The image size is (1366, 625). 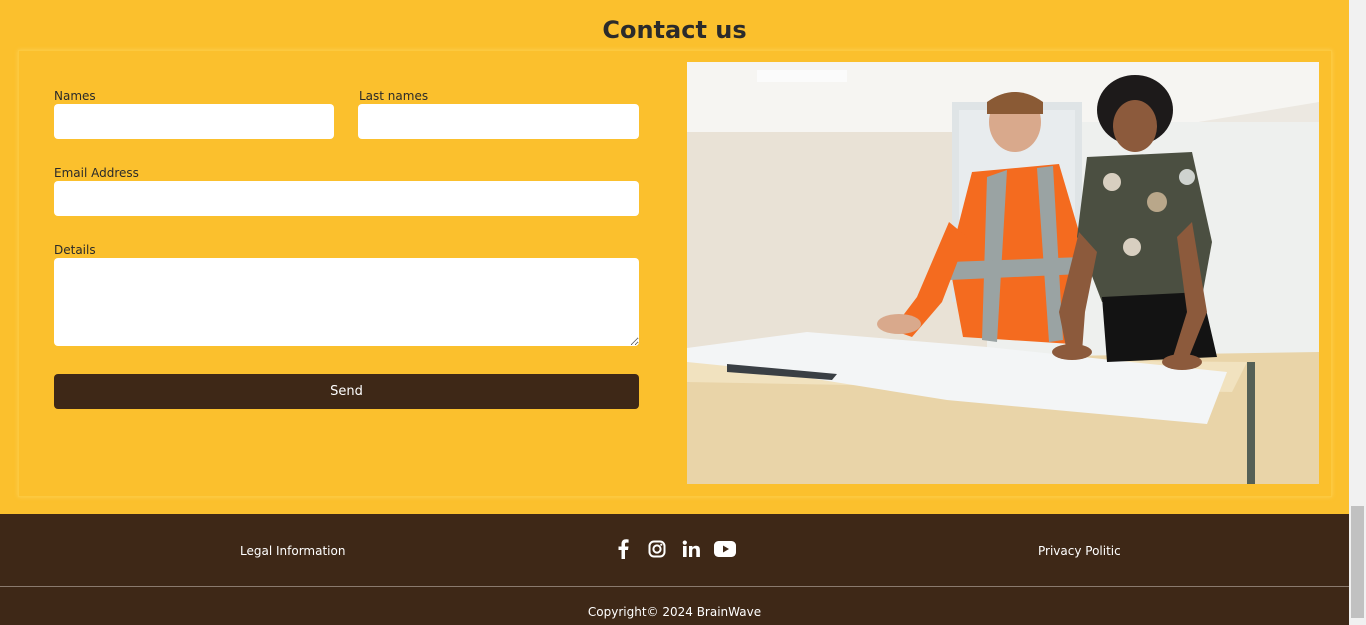 I want to click on instagram-icon, so click(x=657, y=549).